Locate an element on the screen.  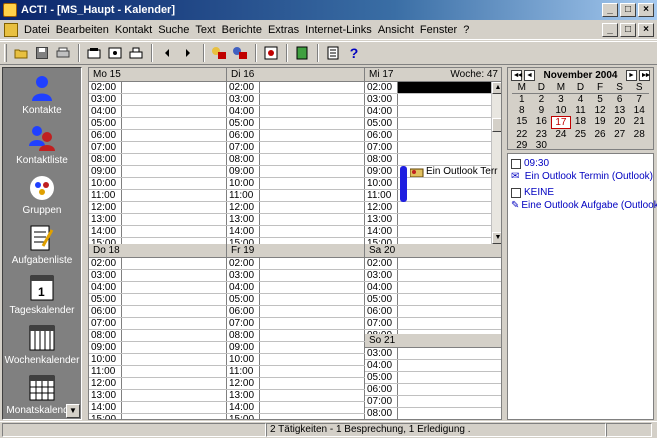
day-cell: 9 is located at coordinates (542, 110).